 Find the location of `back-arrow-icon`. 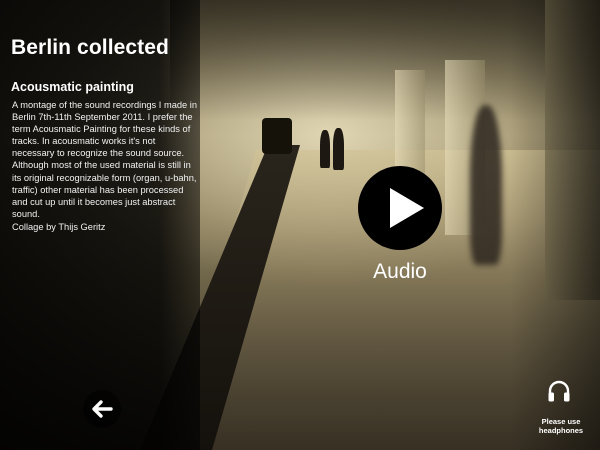

back-arrow-icon is located at coordinates (102, 409).